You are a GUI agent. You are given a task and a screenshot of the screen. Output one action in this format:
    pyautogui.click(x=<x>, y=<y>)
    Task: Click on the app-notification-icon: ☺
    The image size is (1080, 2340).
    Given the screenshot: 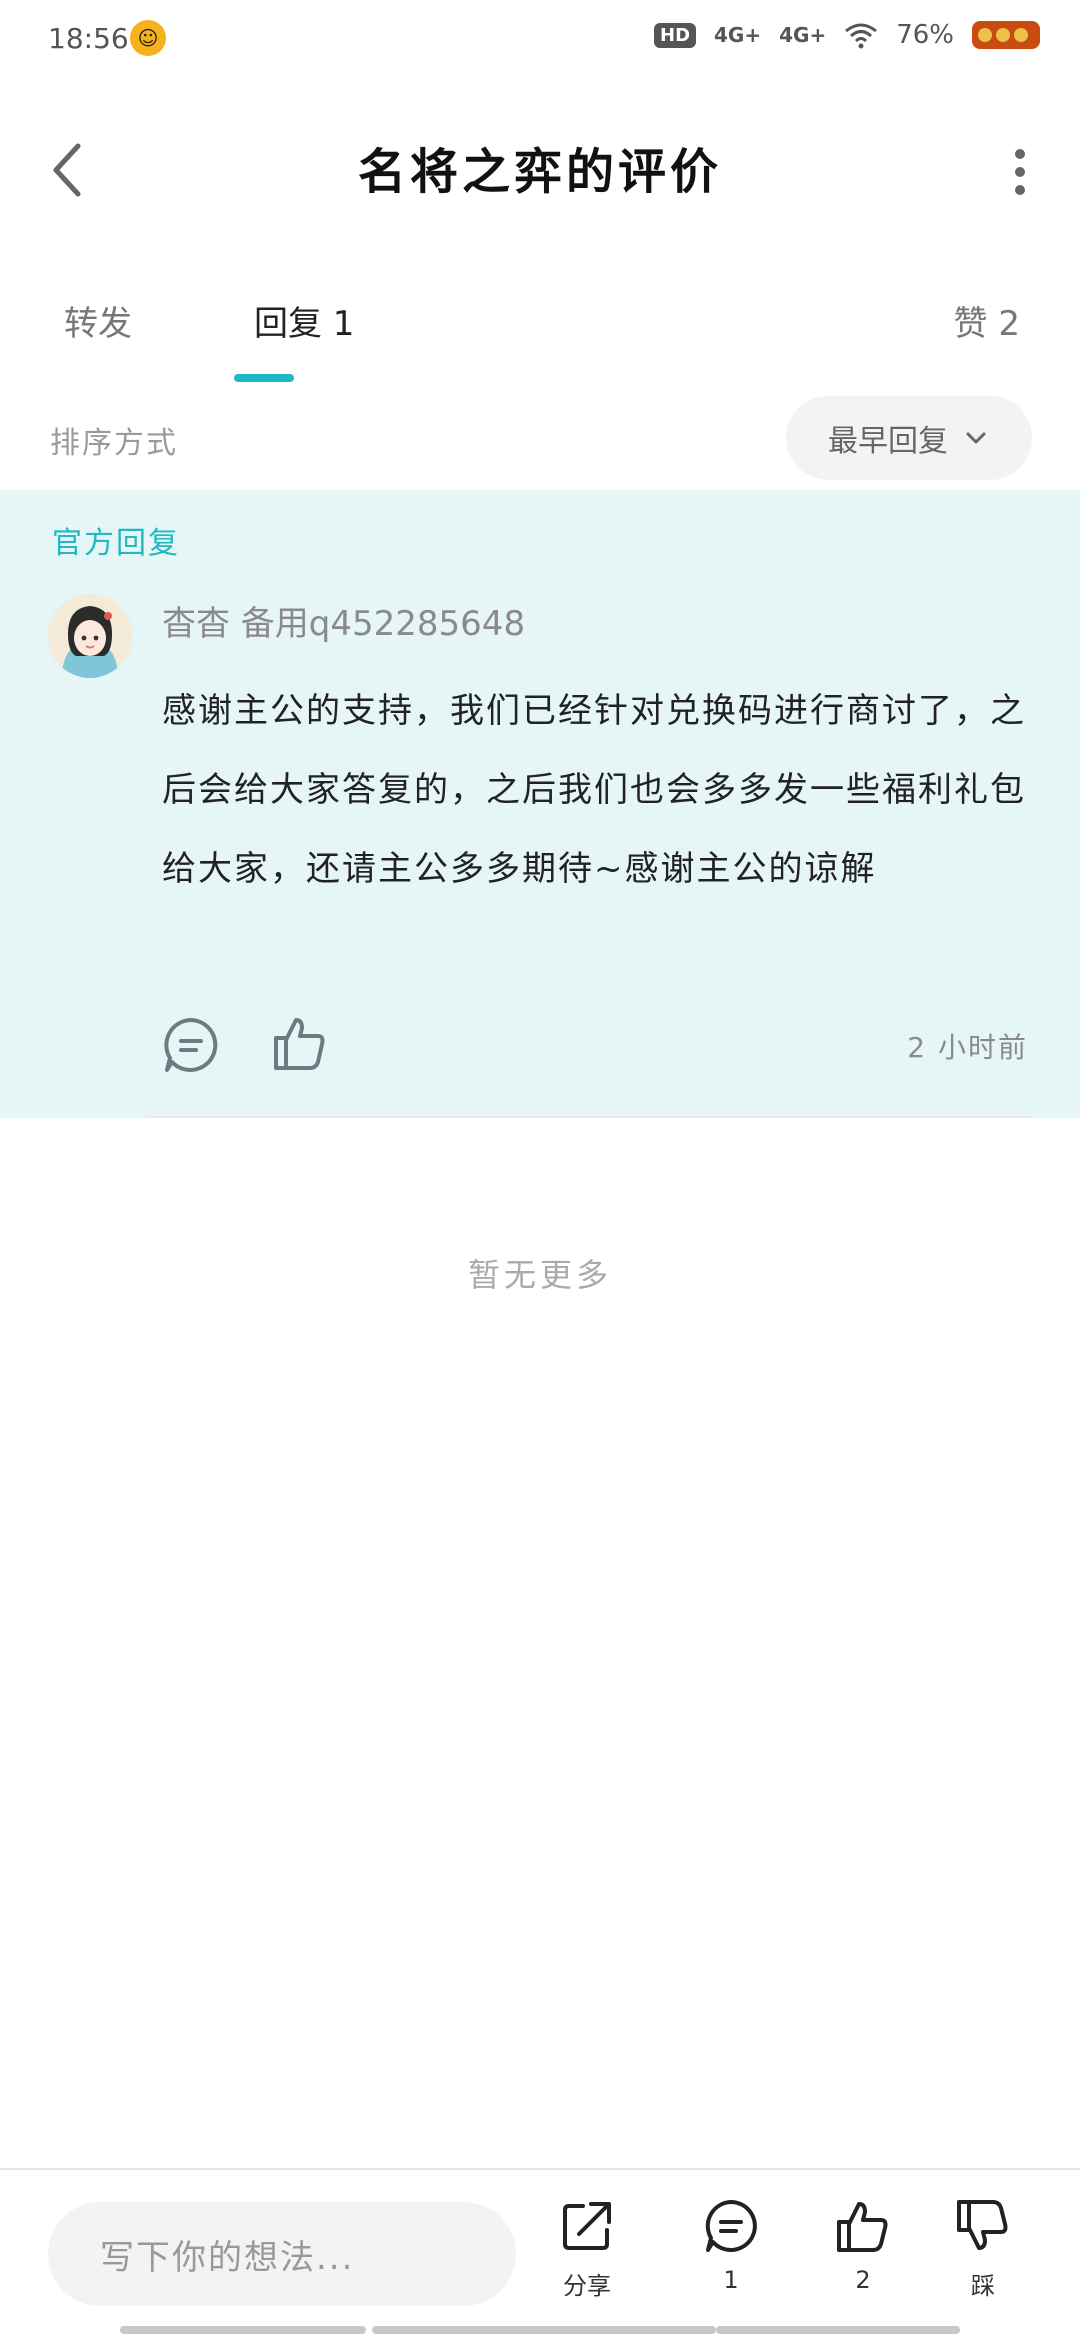 What is the action you would take?
    pyautogui.click(x=148, y=38)
    